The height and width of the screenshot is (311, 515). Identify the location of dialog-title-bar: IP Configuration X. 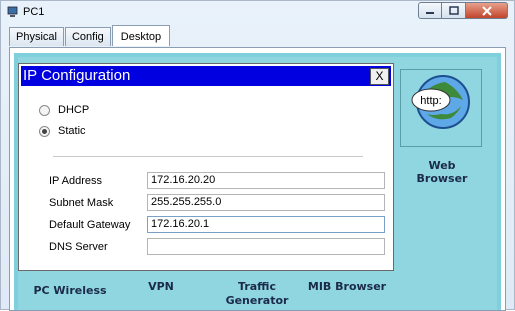
(206, 76).